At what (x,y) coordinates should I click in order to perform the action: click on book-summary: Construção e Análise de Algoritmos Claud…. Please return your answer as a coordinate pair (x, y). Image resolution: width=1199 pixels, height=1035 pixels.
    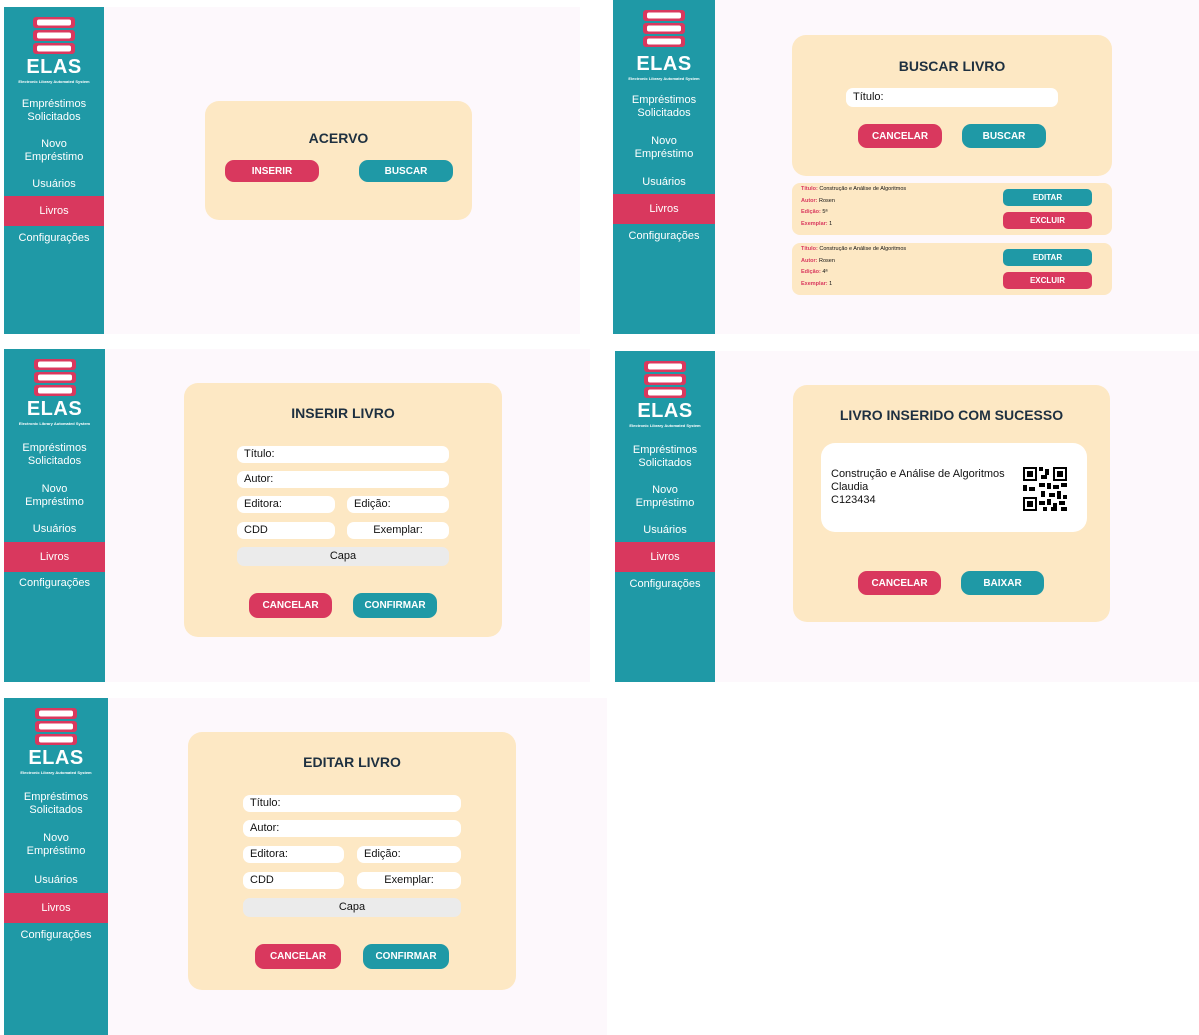
    Looking at the image, I should click on (954, 487).